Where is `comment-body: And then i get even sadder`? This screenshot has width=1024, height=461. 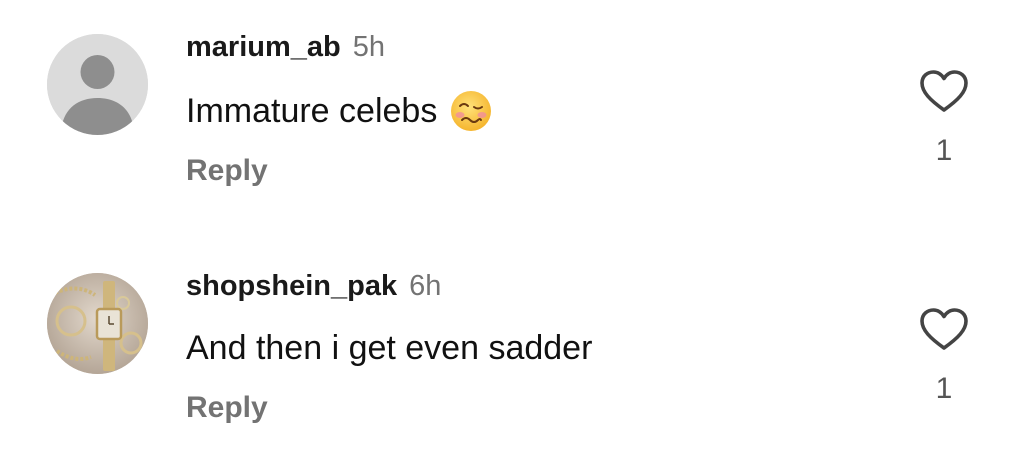 comment-body: And then i get even sadder is located at coordinates (389, 348).